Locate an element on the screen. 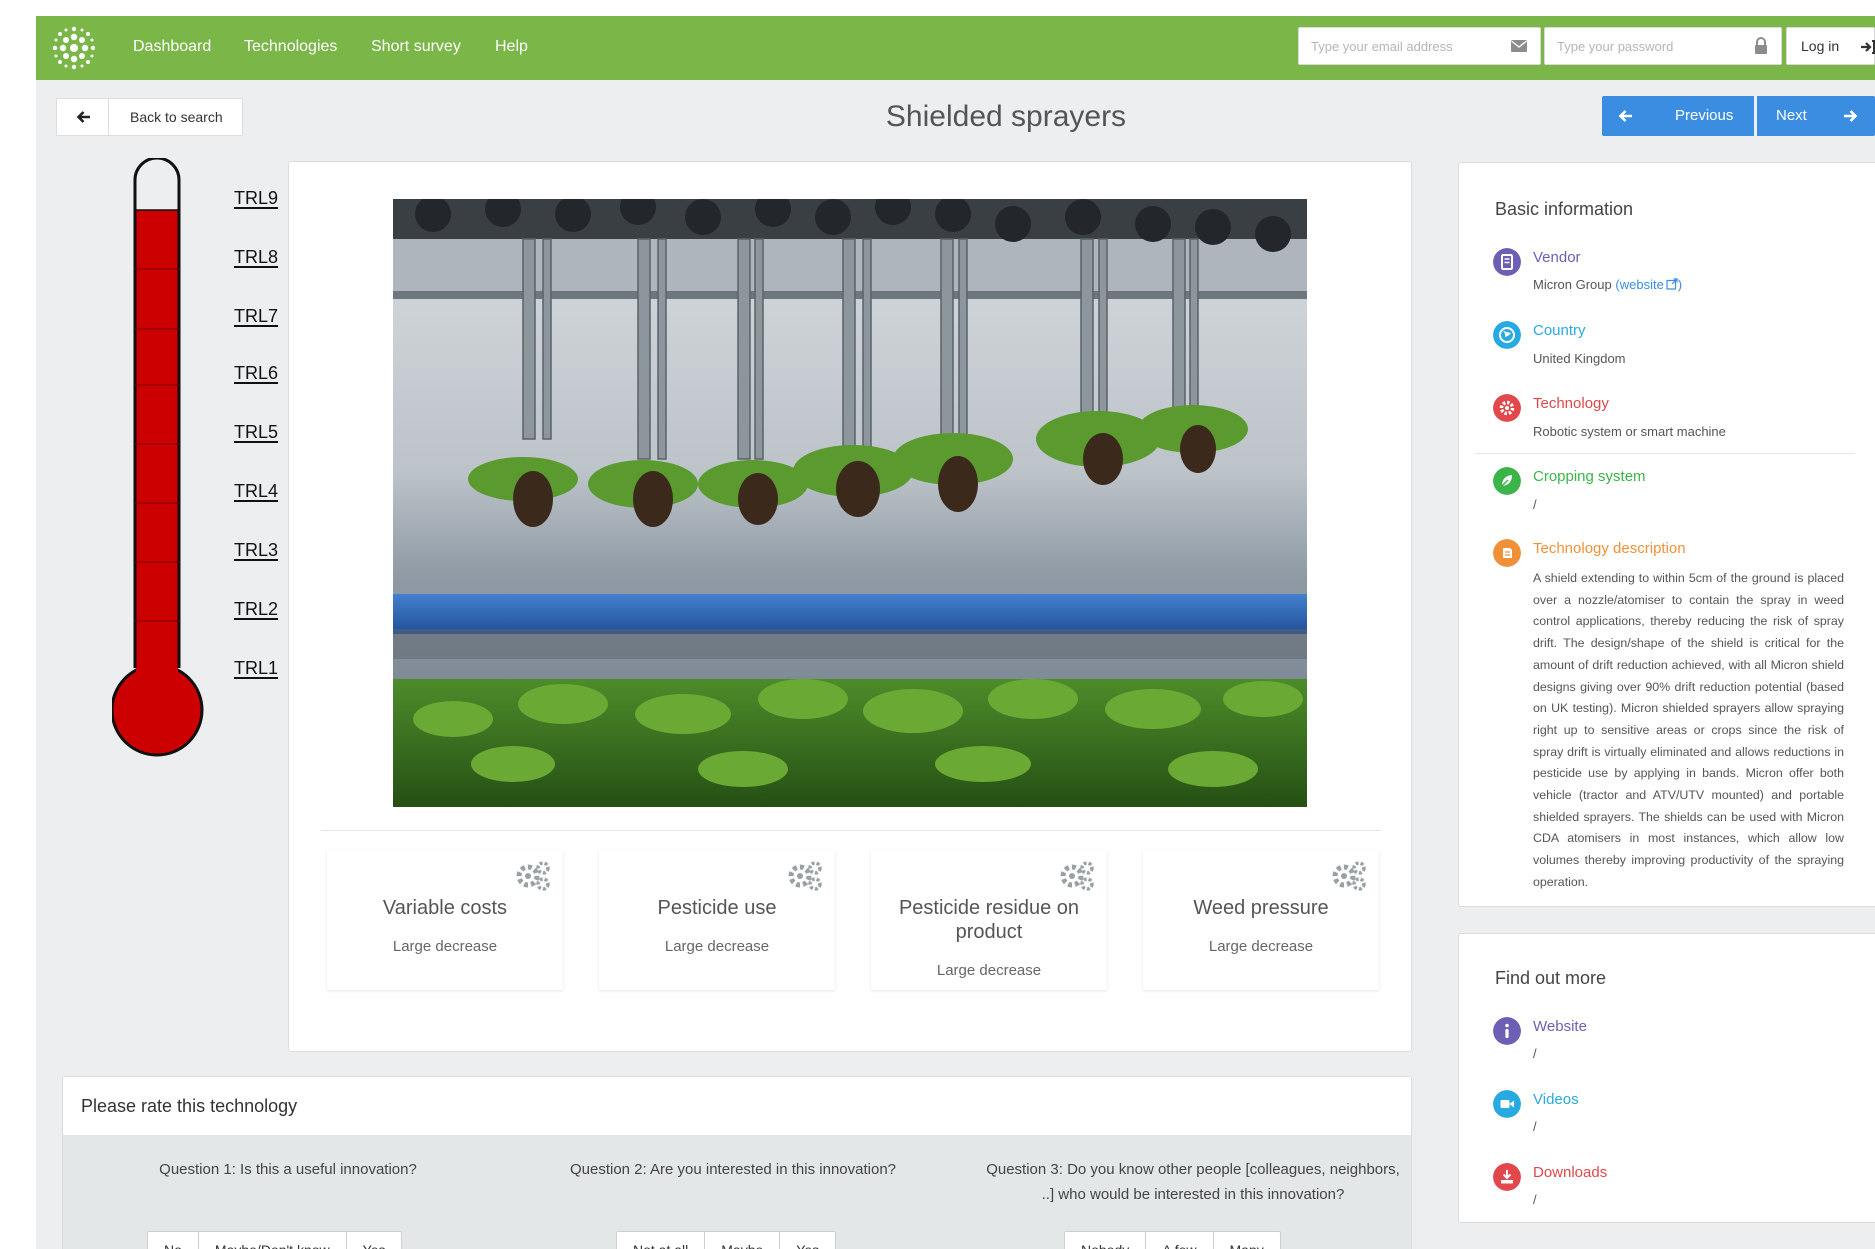 The width and height of the screenshot is (1875, 1249). rating-header: Please rate this technology is located at coordinates (737, 1106).